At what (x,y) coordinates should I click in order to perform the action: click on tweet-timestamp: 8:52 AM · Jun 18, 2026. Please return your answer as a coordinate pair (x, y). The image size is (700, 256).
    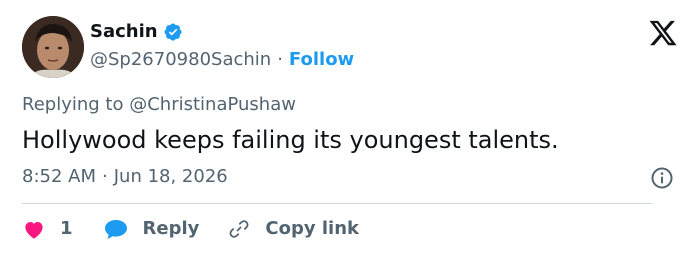
    Looking at the image, I should click on (125, 177).